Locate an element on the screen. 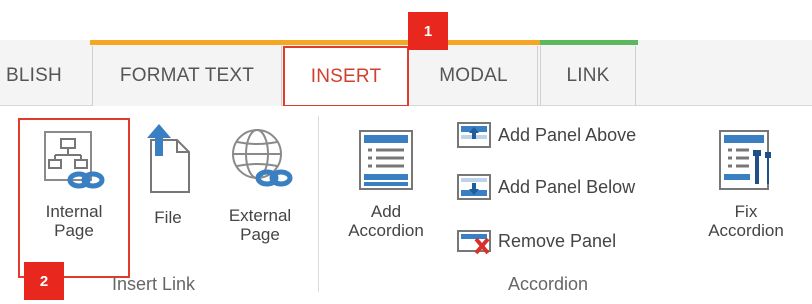 The width and height of the screenshot is (812, 304). contextual-tab-accent-orange is located at coordinates (315, 42).